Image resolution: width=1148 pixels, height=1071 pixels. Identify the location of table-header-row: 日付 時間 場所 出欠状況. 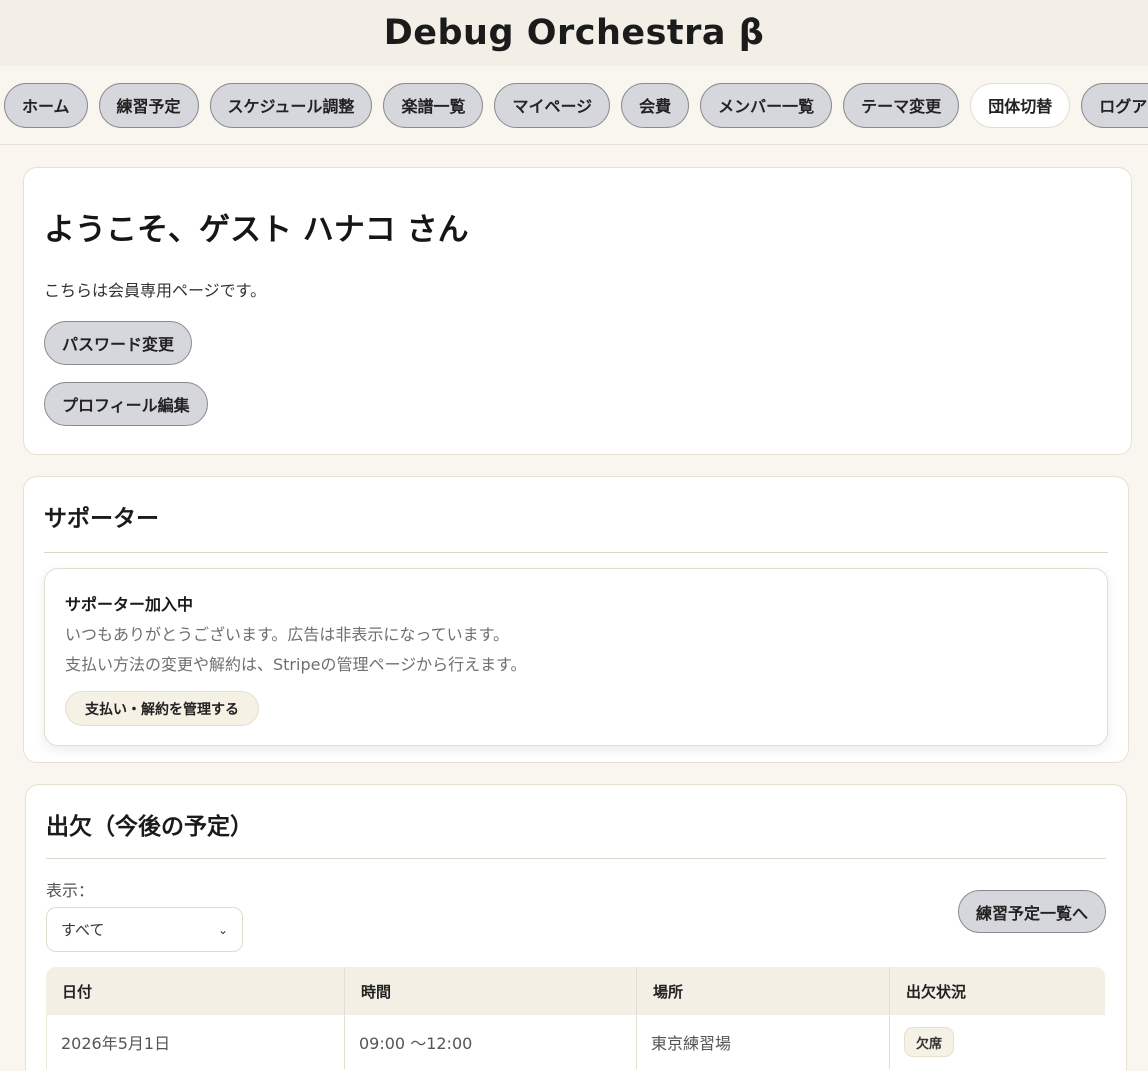
(575, 991).